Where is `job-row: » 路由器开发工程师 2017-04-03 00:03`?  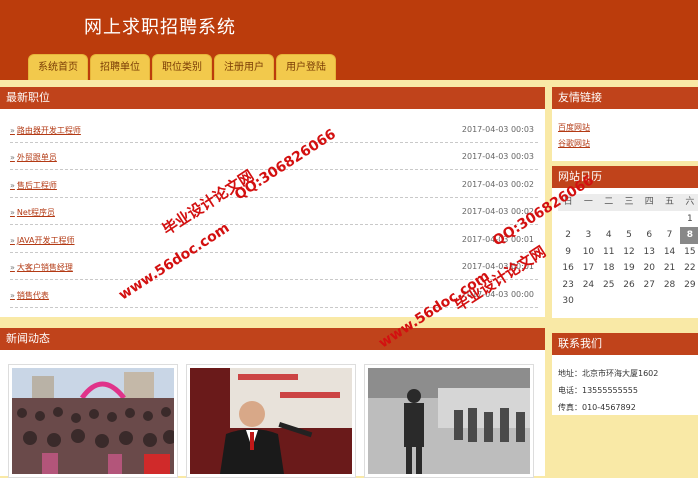 job-row: » 路由器开发工程师 2017-04-03 00:03 is located at coordinates (274, 129).